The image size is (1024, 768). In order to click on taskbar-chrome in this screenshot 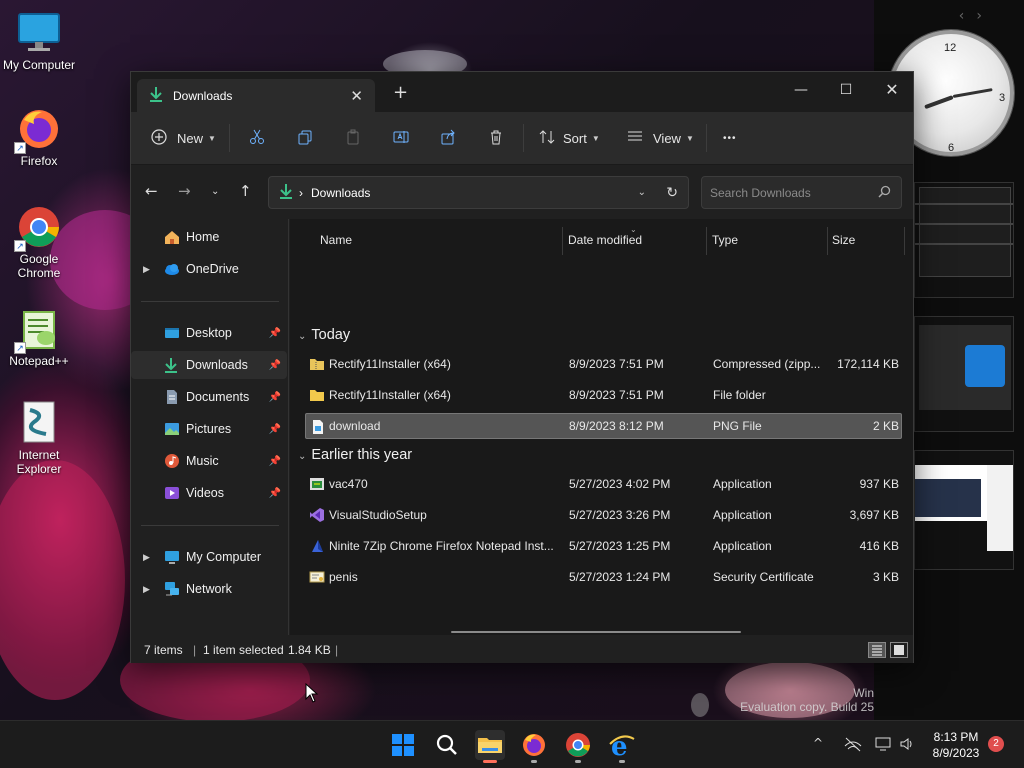, I will do `click(578, 746)`.